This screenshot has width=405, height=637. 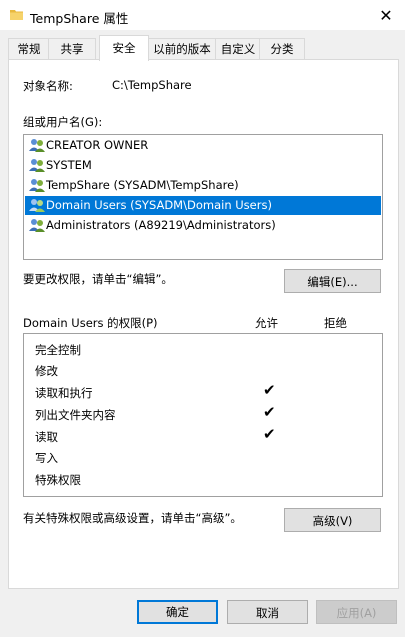 What do you see at coordinates (124, 48) in the screenshot?
I see `tab-security: 安全` at bounding box center [124, 48].